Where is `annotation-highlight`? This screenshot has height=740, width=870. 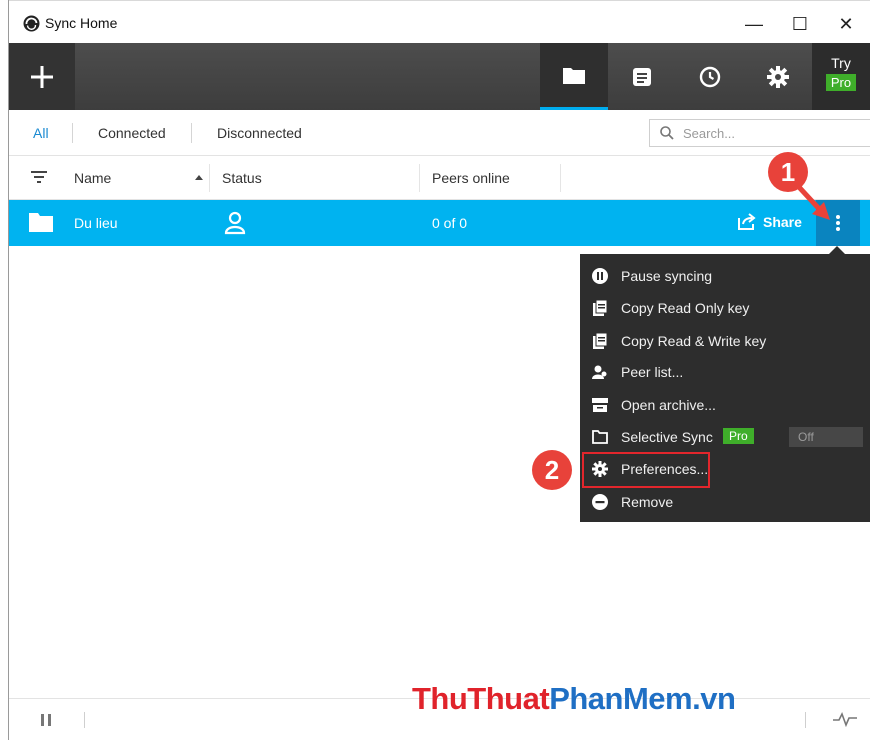 annotation-highlight is located at coordinates (646, 470).